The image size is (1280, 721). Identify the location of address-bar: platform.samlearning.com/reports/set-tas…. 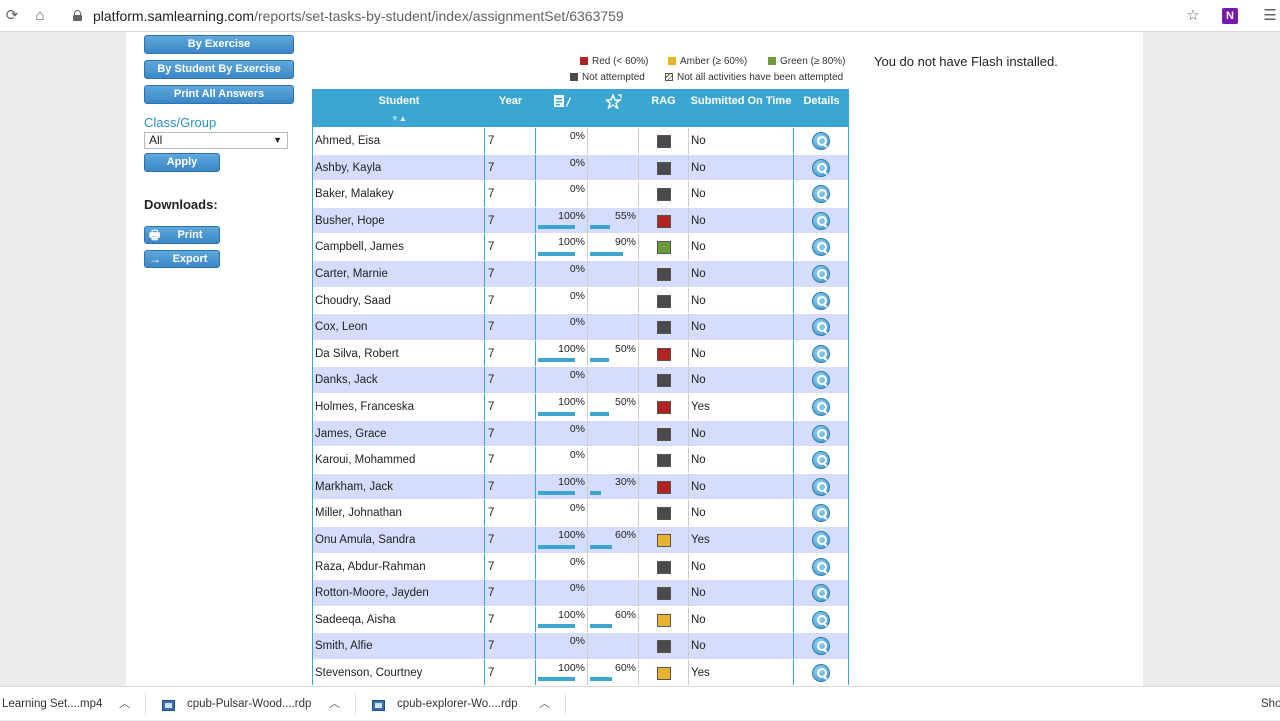
(358, 16).